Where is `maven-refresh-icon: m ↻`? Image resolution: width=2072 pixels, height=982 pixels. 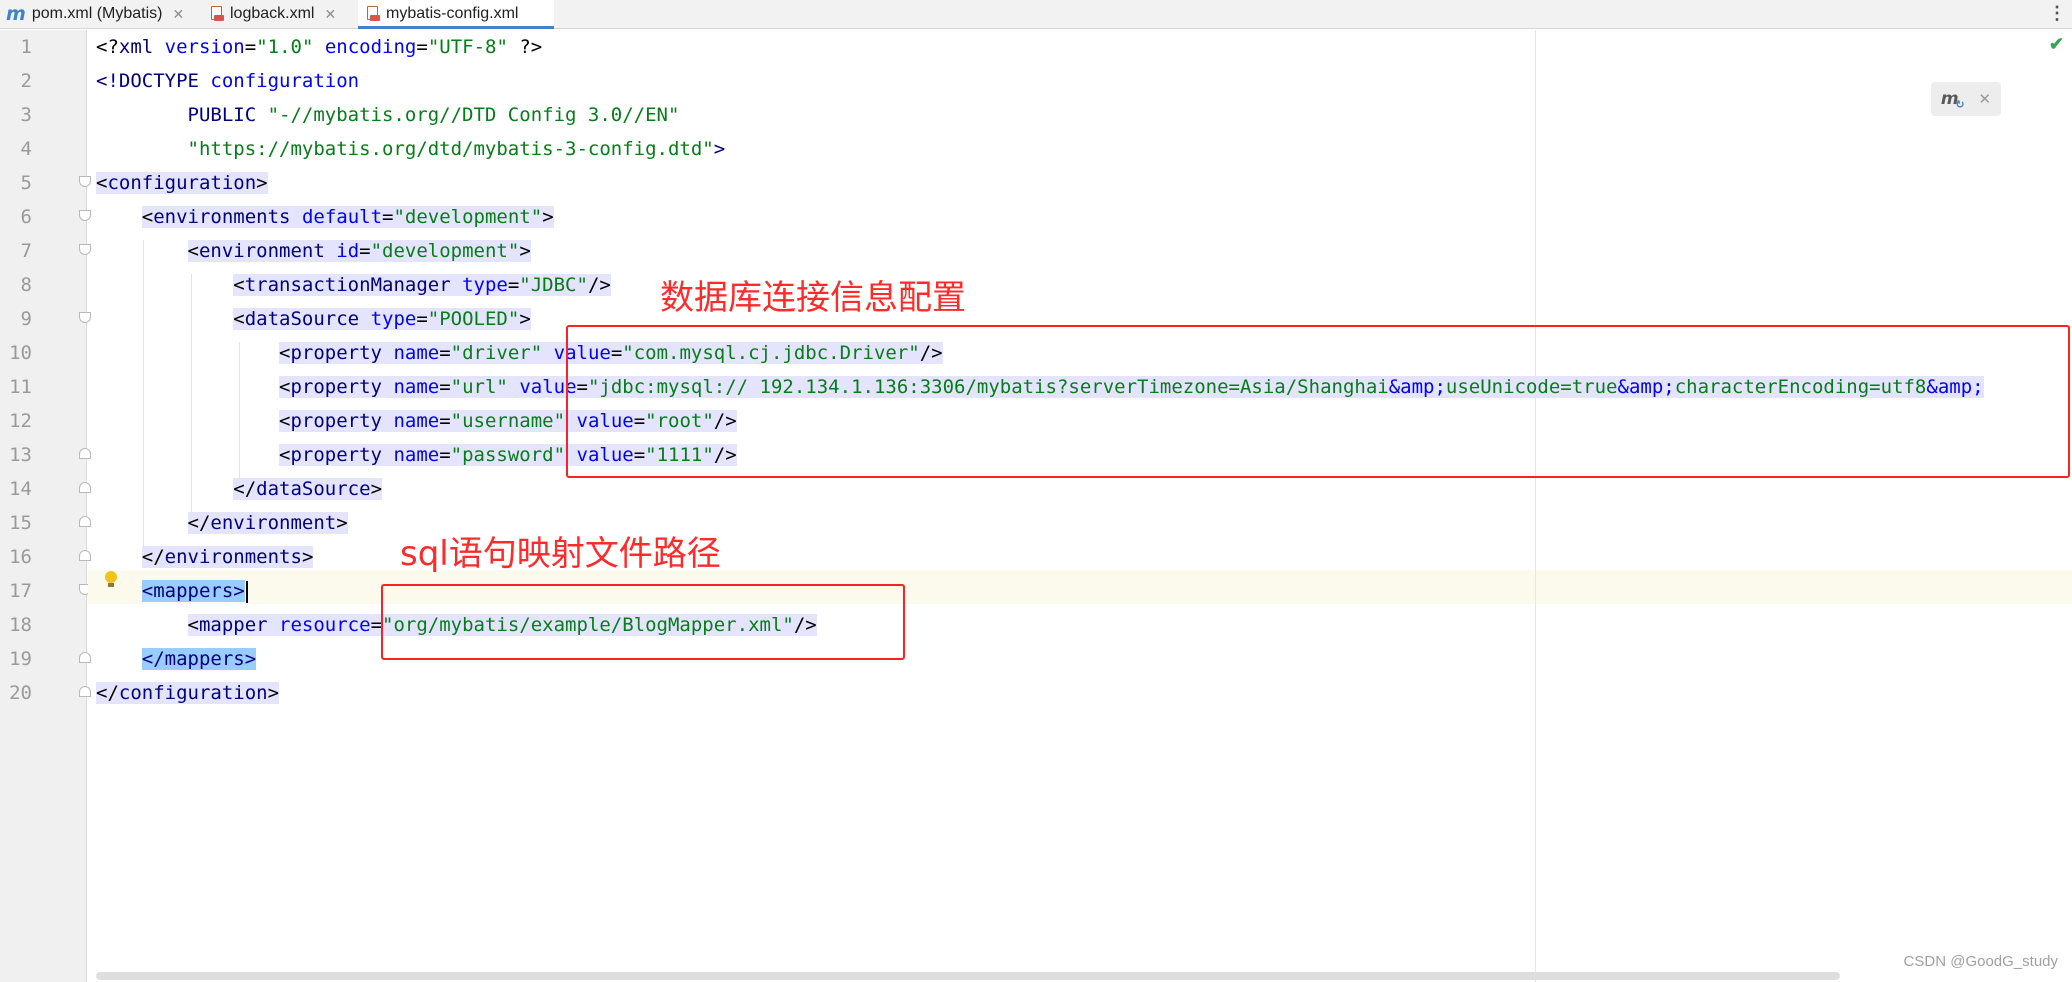
maven-refresh-icon: m ↻ is located at coordinates (1953, 100).